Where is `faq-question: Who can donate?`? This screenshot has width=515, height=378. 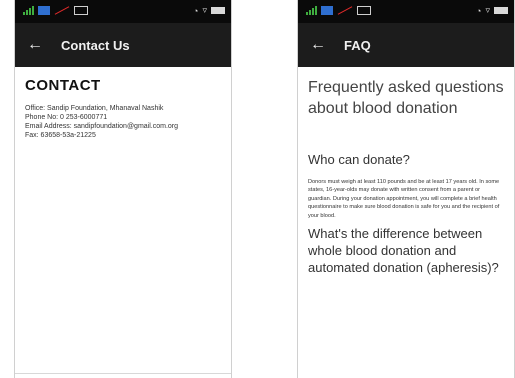 faq-question: Who can donate? is located at coordinates (359, 159).